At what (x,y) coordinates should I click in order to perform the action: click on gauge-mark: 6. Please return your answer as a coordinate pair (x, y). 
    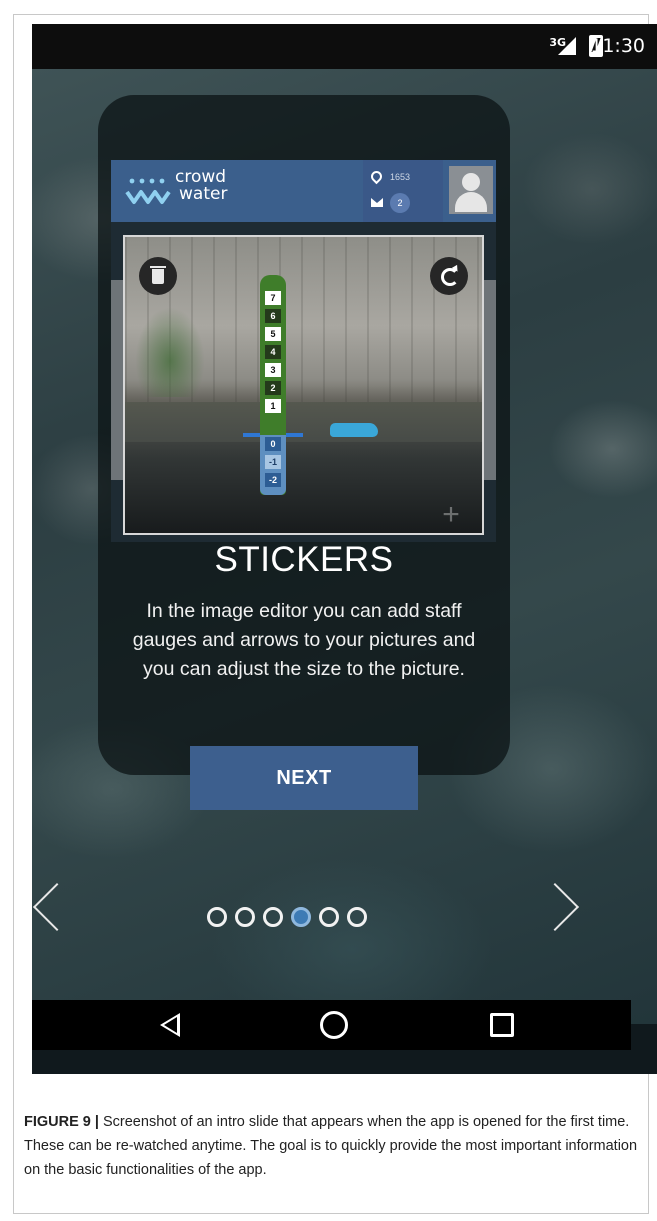
    Looking at the image, I should click on (273, 316).